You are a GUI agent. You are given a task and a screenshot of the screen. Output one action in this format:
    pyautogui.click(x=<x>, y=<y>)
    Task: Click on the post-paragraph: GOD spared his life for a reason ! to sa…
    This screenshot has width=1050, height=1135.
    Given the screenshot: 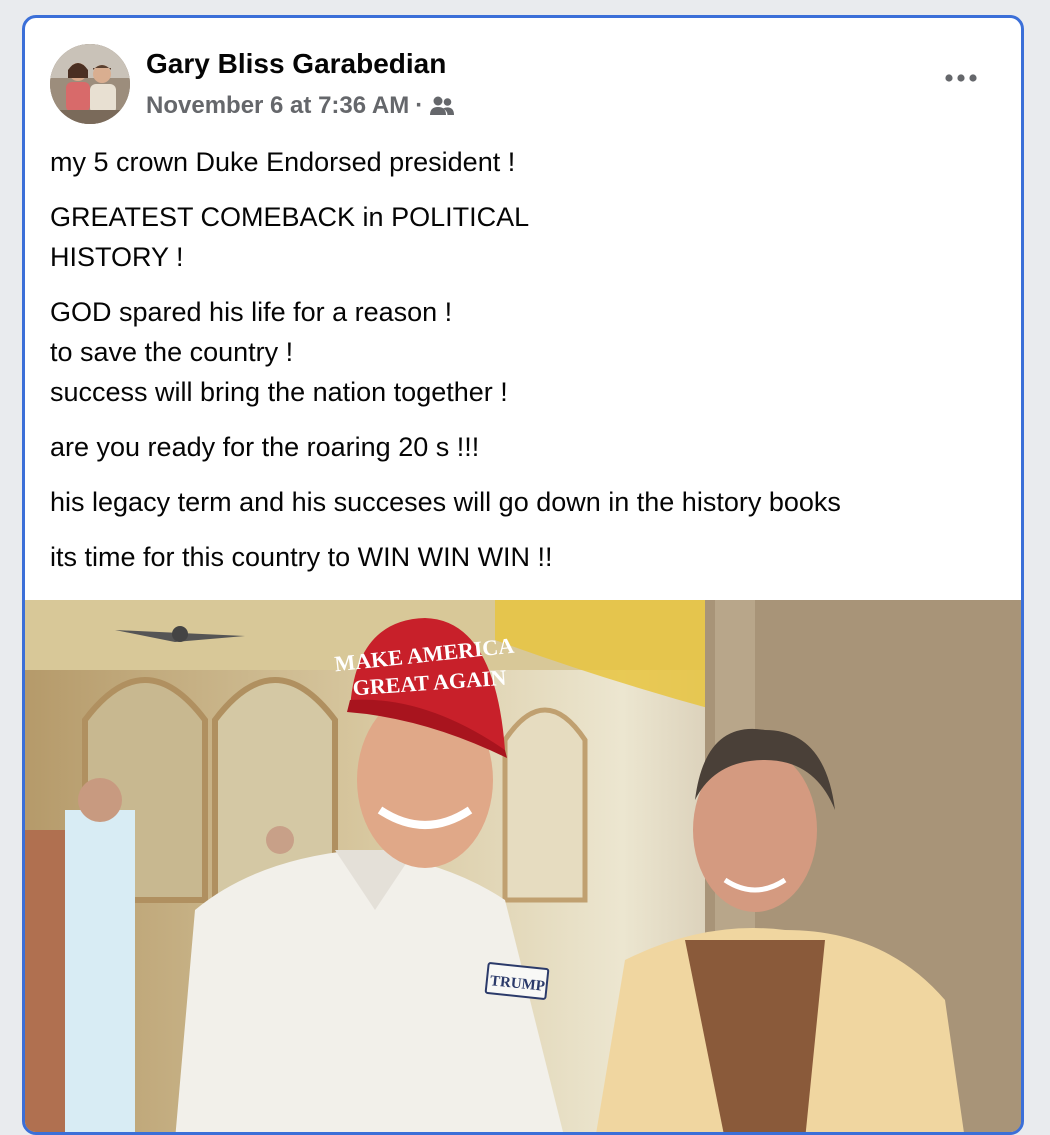 What is the action you would take?
    pyautogui.click(x=279, y=352)
    